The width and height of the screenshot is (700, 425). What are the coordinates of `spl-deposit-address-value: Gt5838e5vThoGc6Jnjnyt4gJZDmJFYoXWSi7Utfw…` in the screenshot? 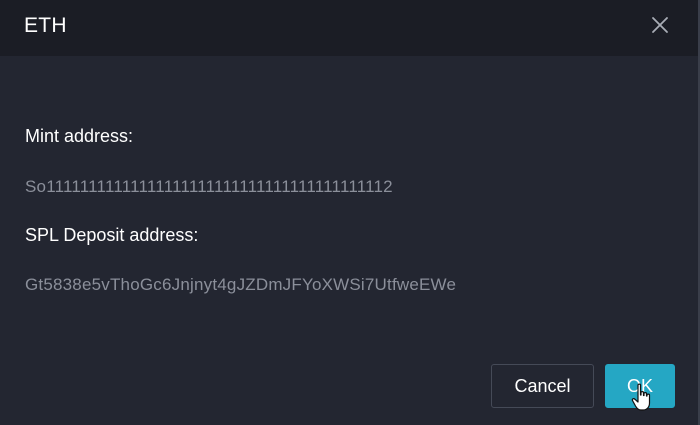 It's located at (241, 284).